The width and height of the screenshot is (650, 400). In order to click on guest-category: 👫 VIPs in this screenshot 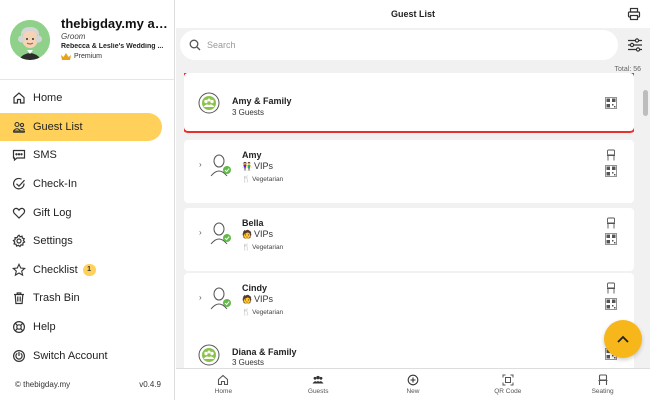, I will do `click(257, 166)`.